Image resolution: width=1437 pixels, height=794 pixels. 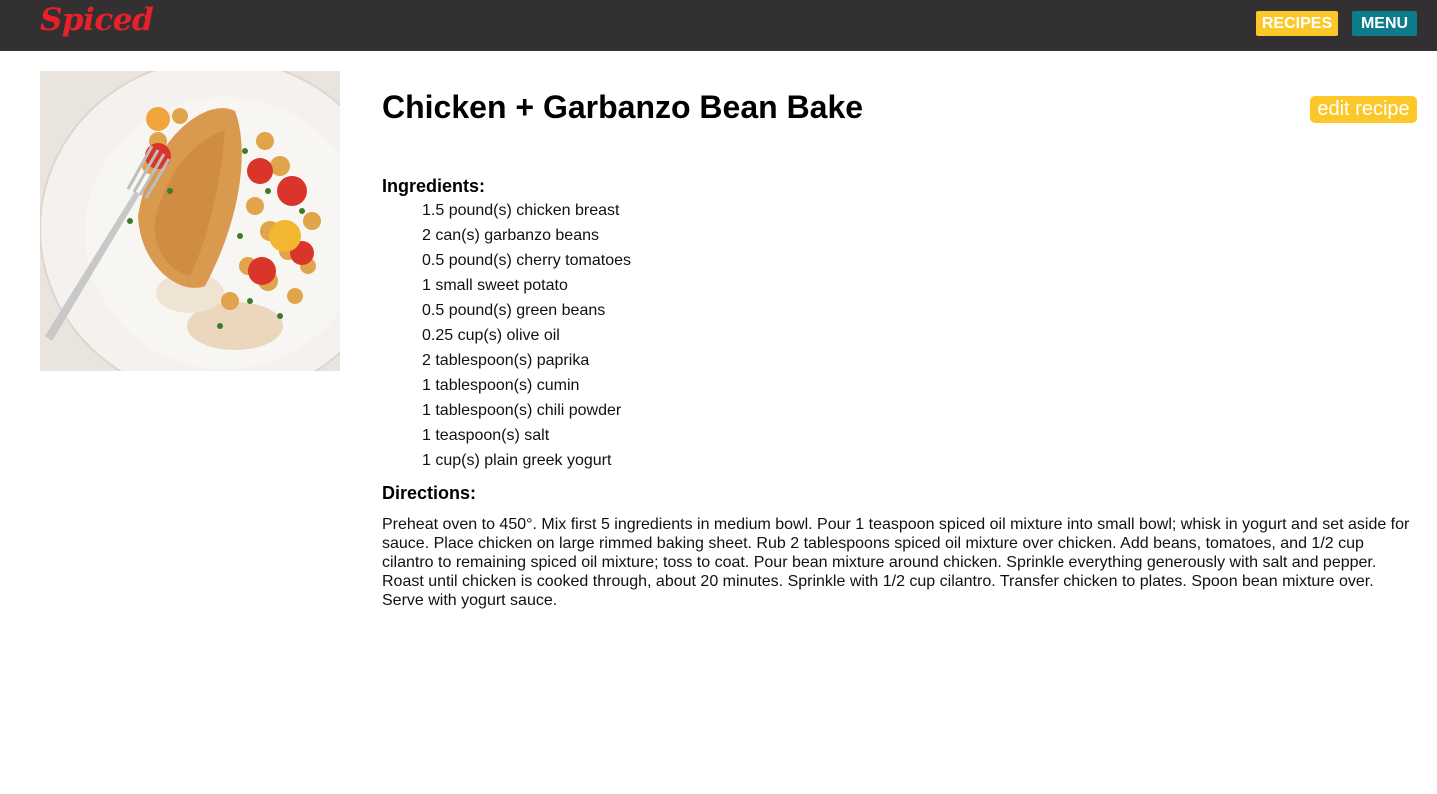 I want to click on ingredient-item: 1 tablespoon(s) chili powder, so click(x=522, y=410).